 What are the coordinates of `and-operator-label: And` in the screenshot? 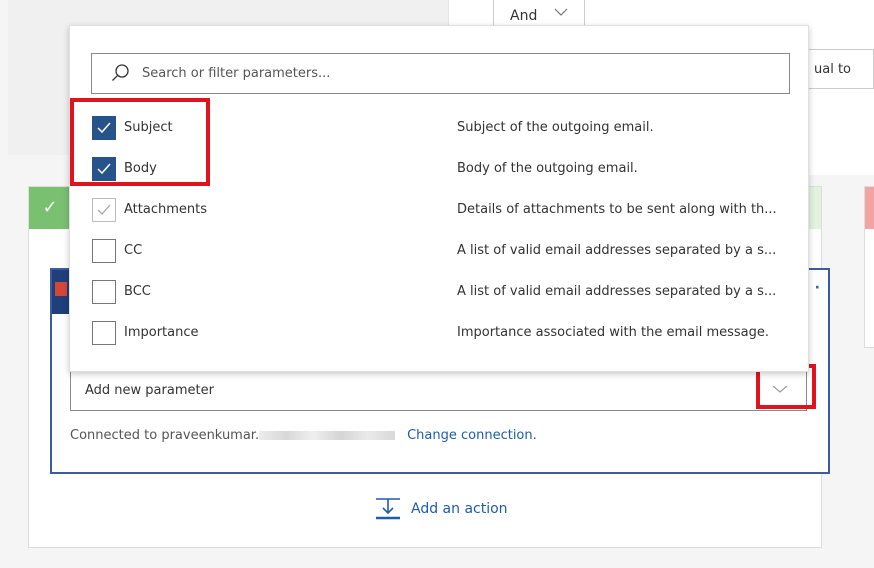 It's located at (524, 16).